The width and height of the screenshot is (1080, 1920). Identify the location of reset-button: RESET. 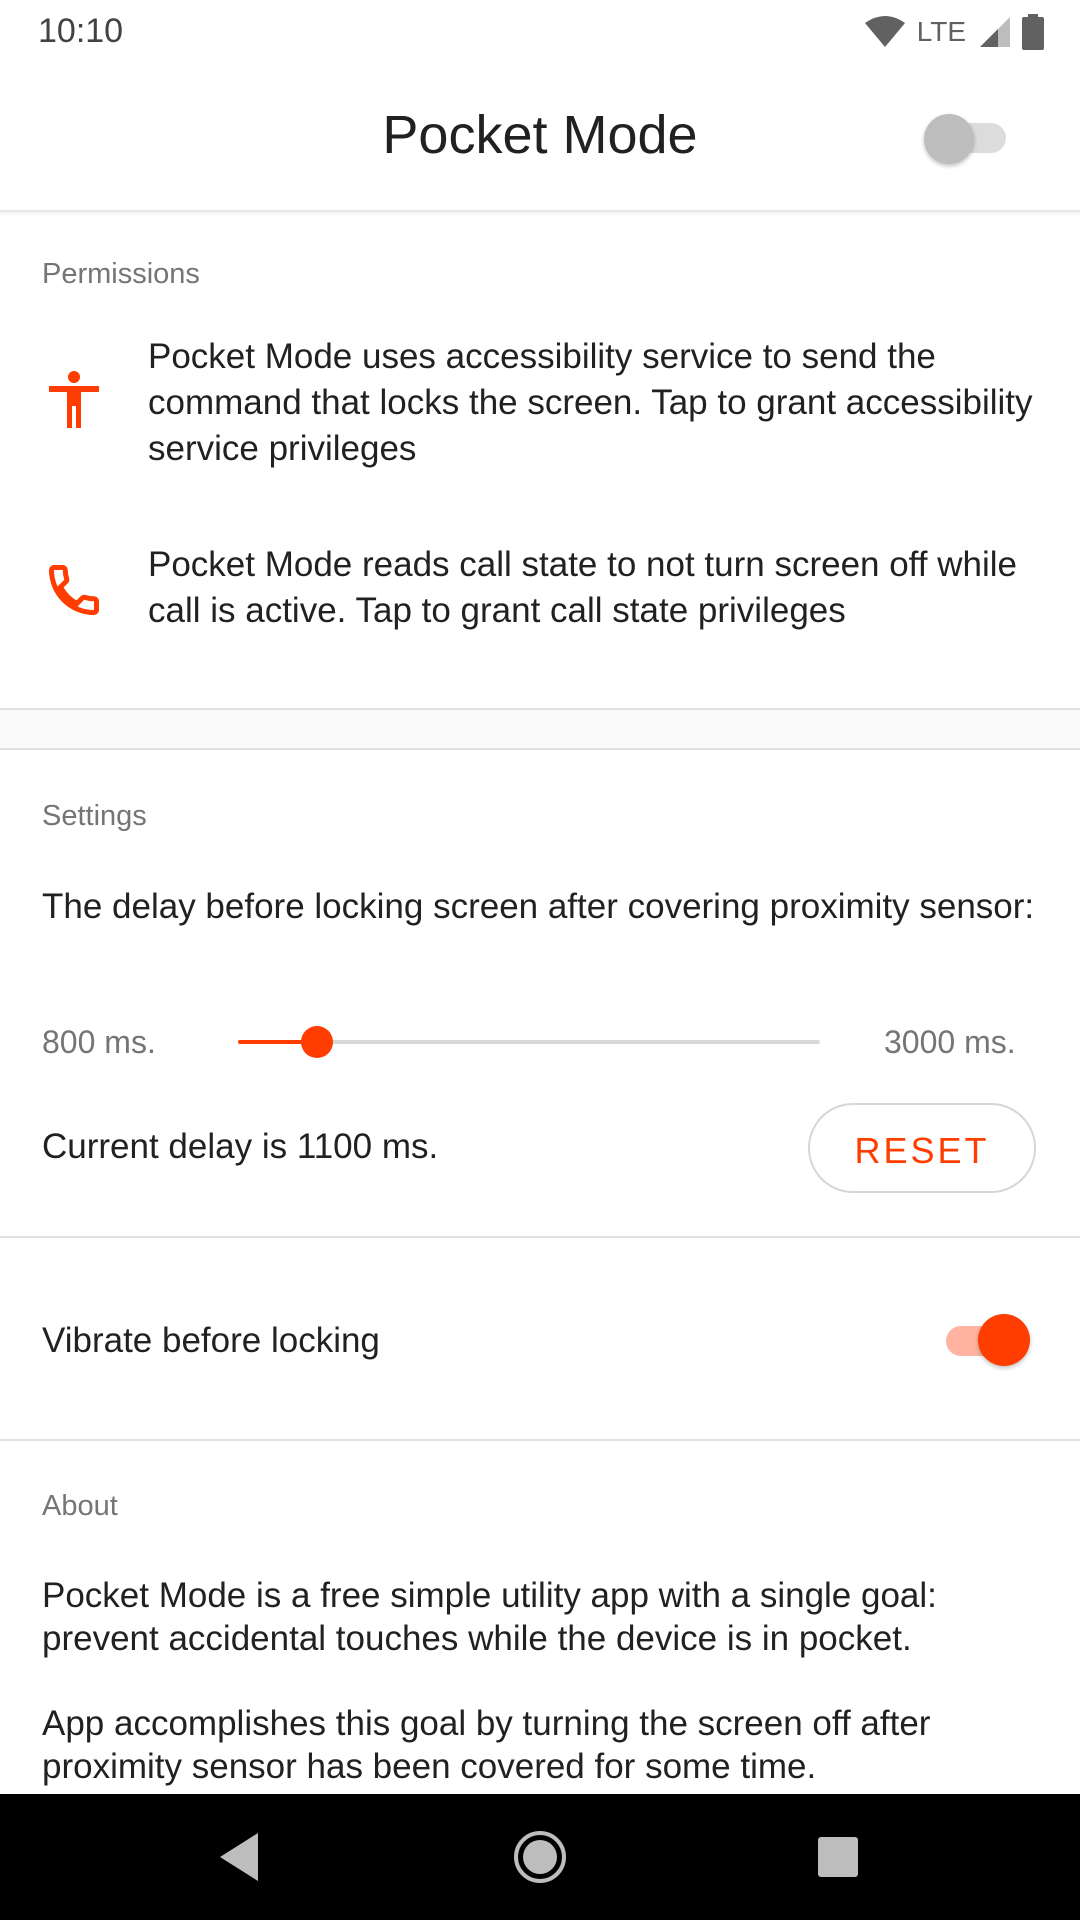
(922, 1148).